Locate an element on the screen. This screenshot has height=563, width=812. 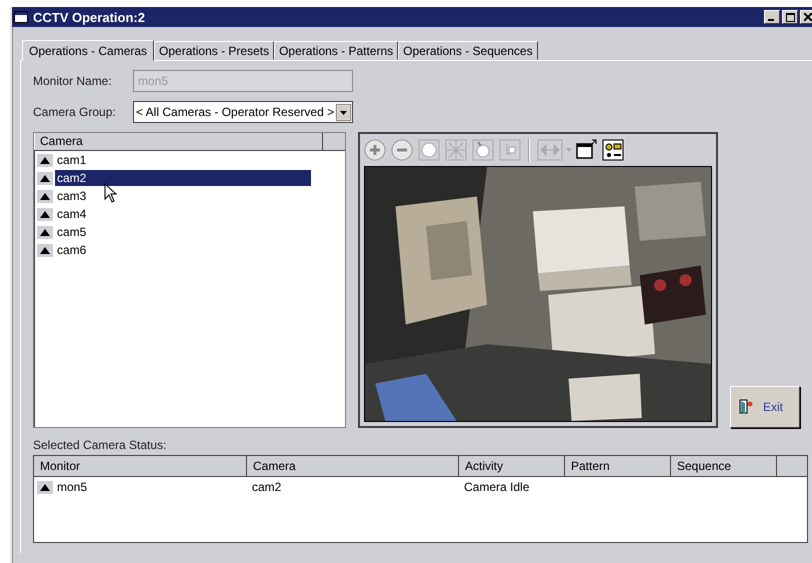
column-header: Sequence is located at coordinates (724, 466).